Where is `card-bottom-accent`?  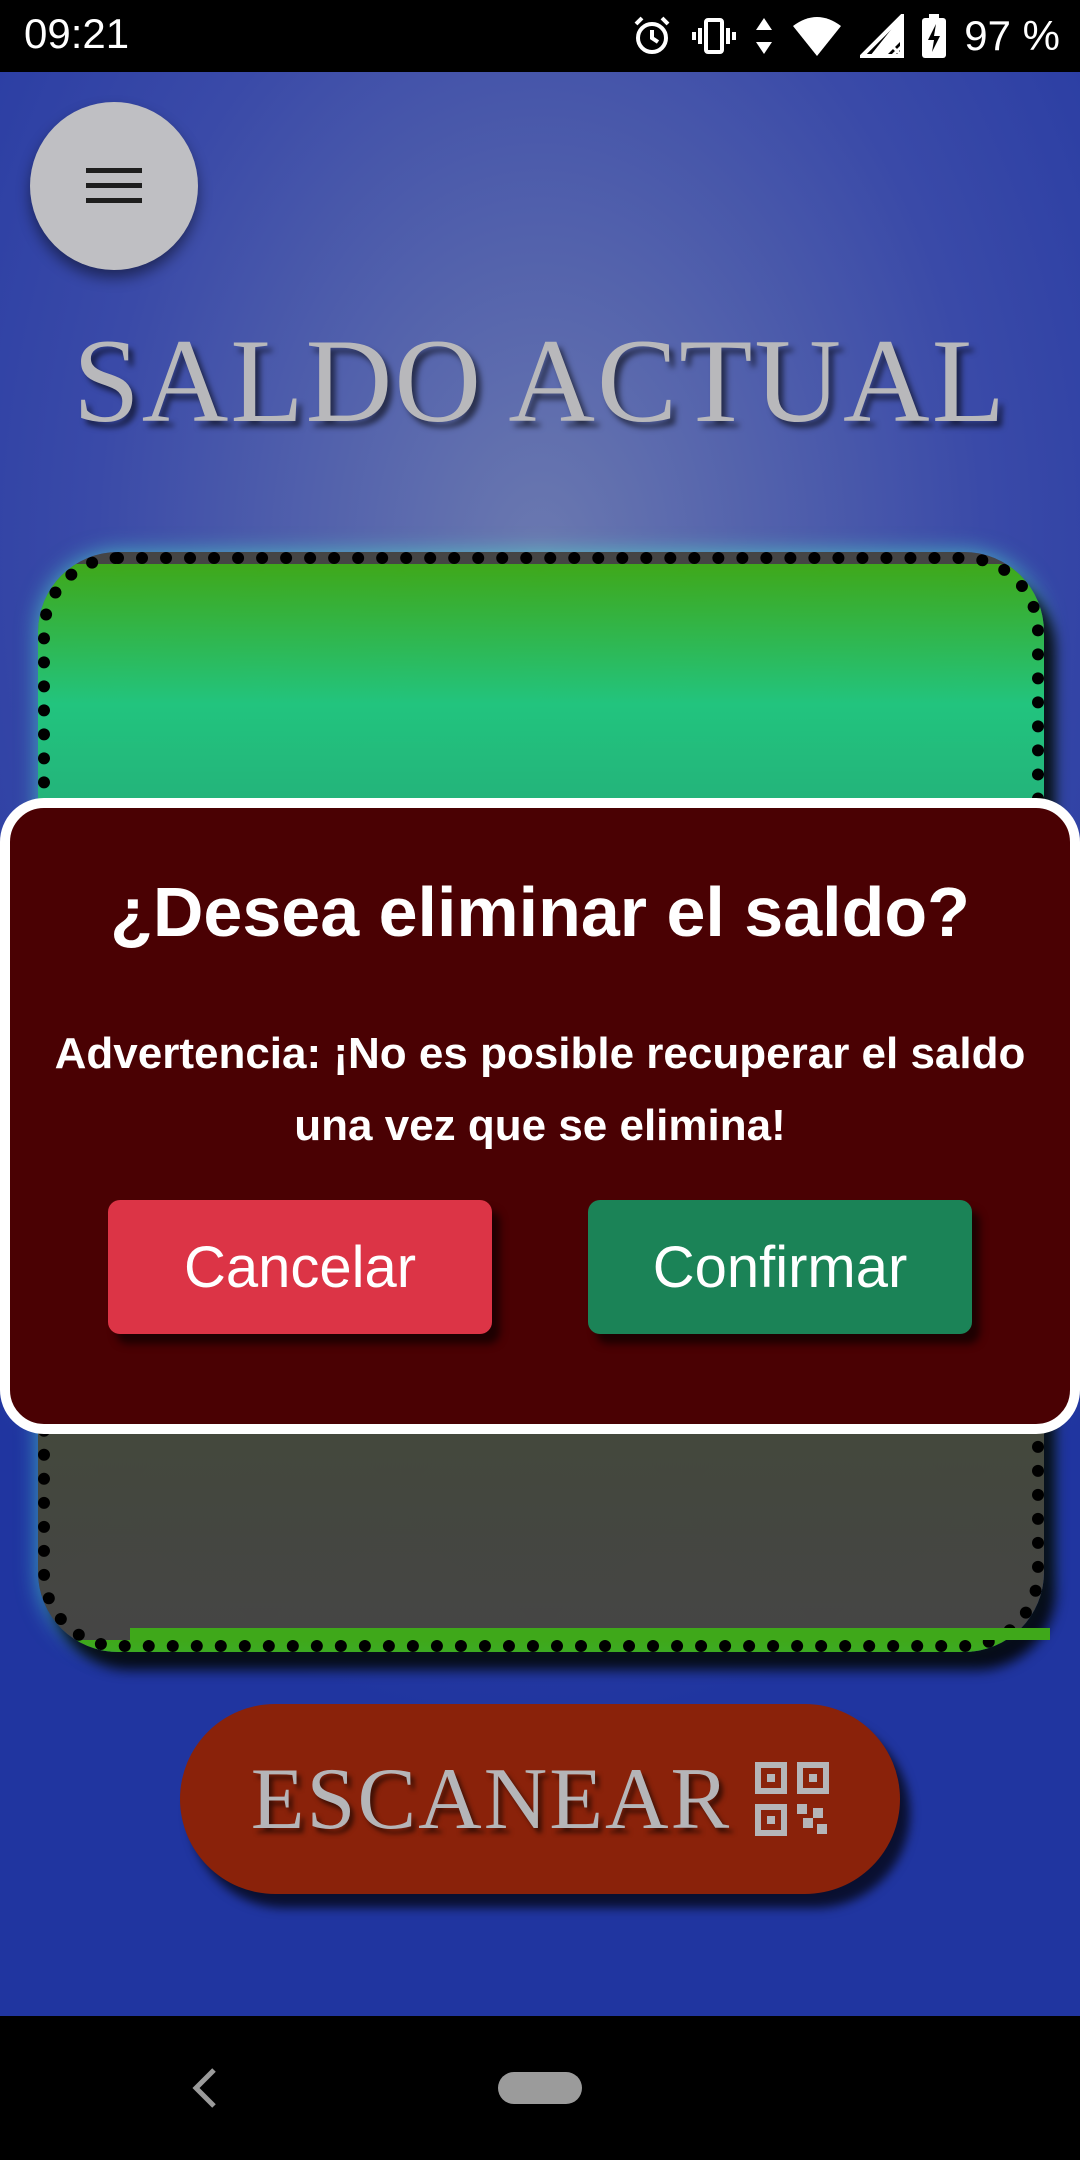 card-bottom-accent is located at coordinates (590, 1634).